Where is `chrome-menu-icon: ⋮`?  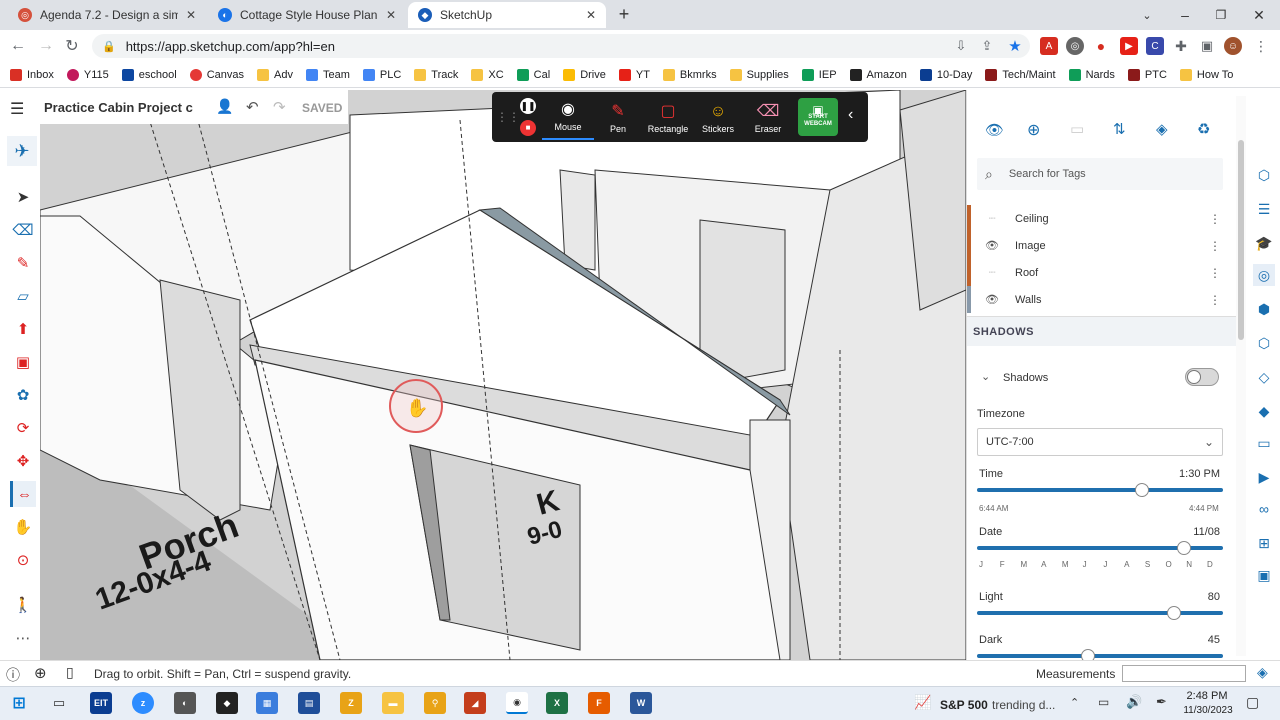 chrome-menu-icon: ⋮ is located at coordinates (1261, 46).